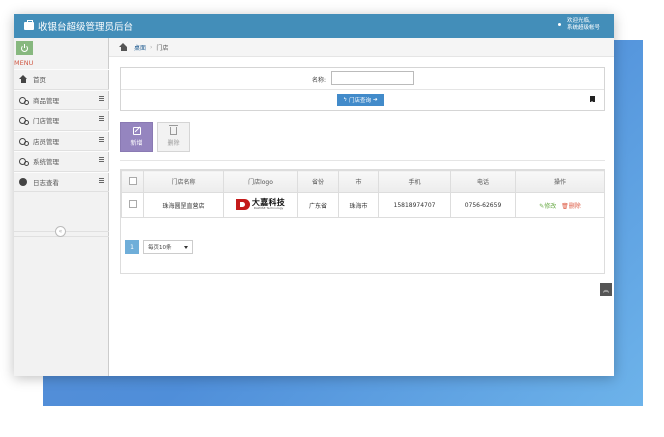 This screenshot has height=437, width=664. I want to click on select-all-checkbox, so click(132, 180).